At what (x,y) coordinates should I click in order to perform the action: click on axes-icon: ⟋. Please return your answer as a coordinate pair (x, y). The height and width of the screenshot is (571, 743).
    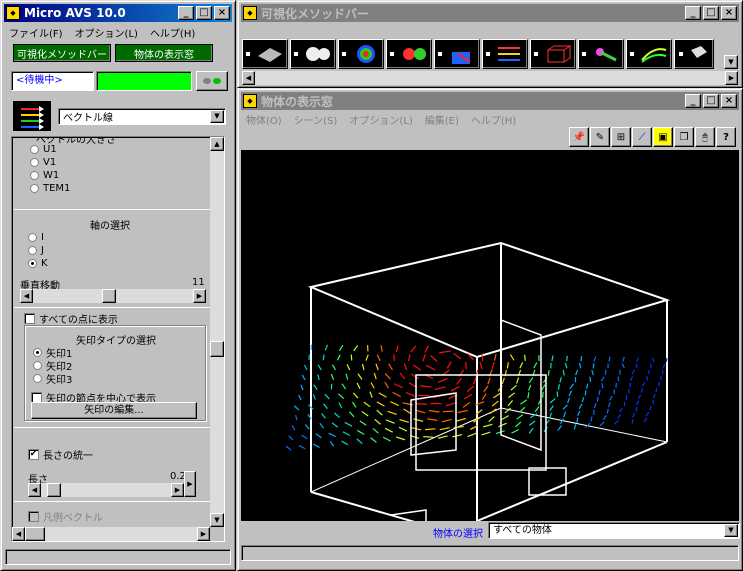
    Looking at the image, I should click on (642, 137).